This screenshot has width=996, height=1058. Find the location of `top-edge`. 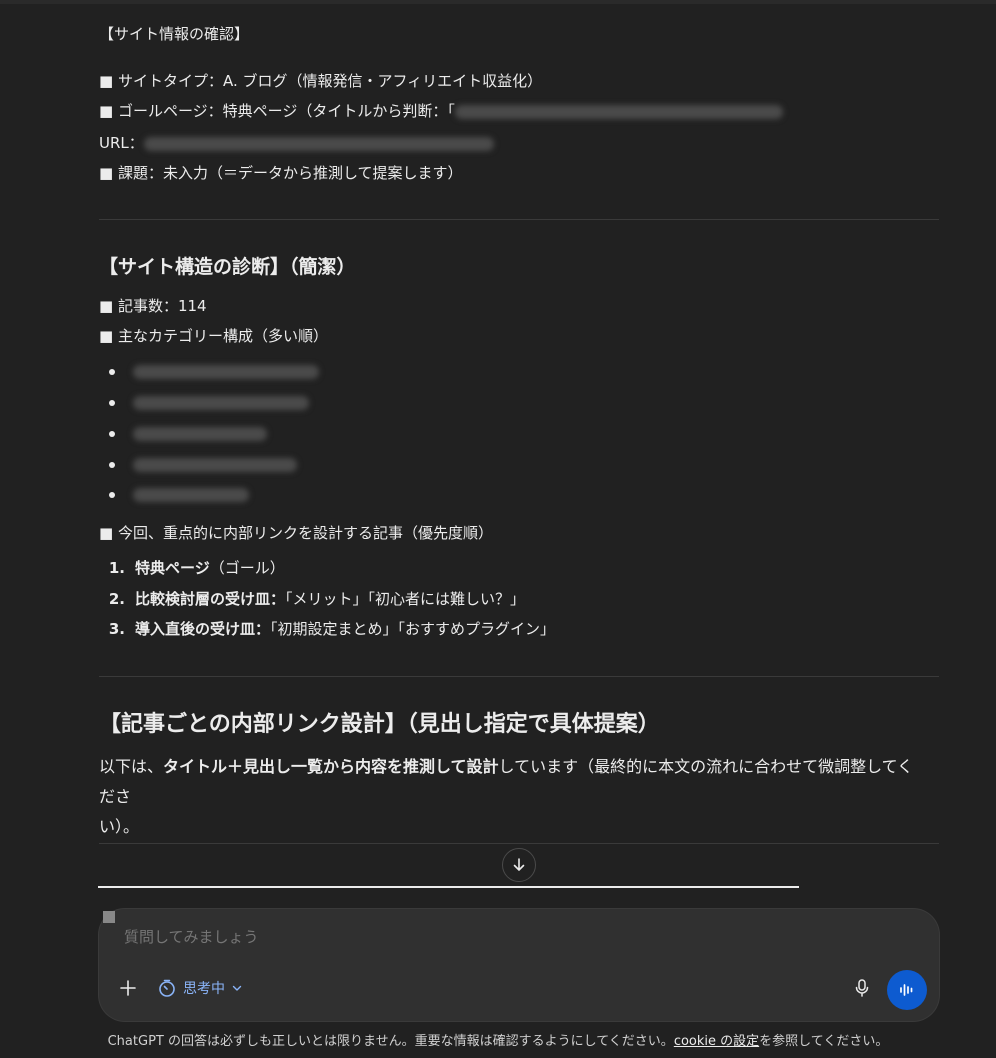

top-edge is located at coordinates (498, 2).